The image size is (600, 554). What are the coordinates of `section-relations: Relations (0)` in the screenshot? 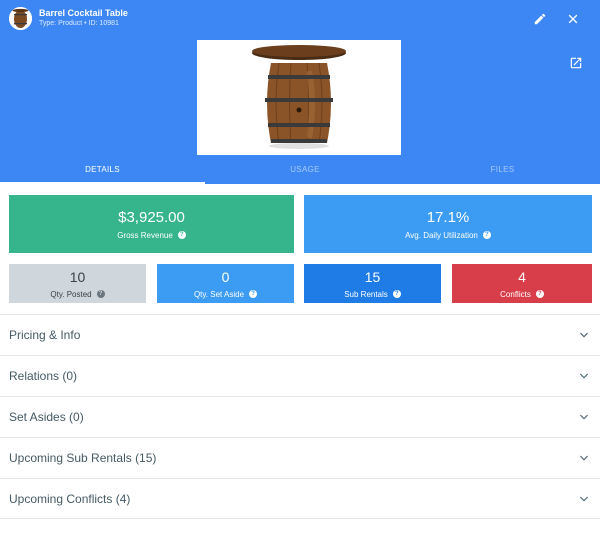 It's located at (300, 375).